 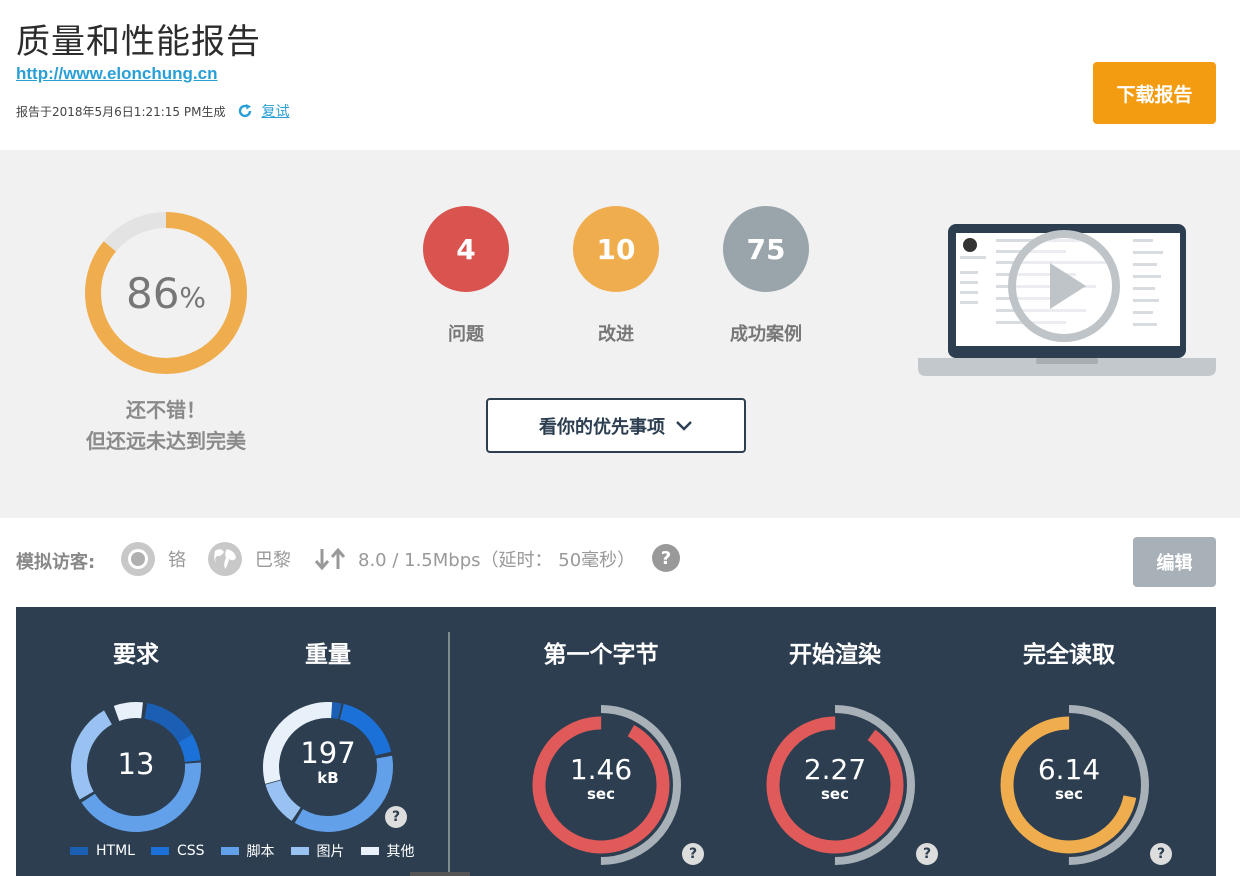 What do you see at coordinates (249, 559) in the screenshot?
I see `visitor-location: 巴黎` at bounding box center [249, 559].